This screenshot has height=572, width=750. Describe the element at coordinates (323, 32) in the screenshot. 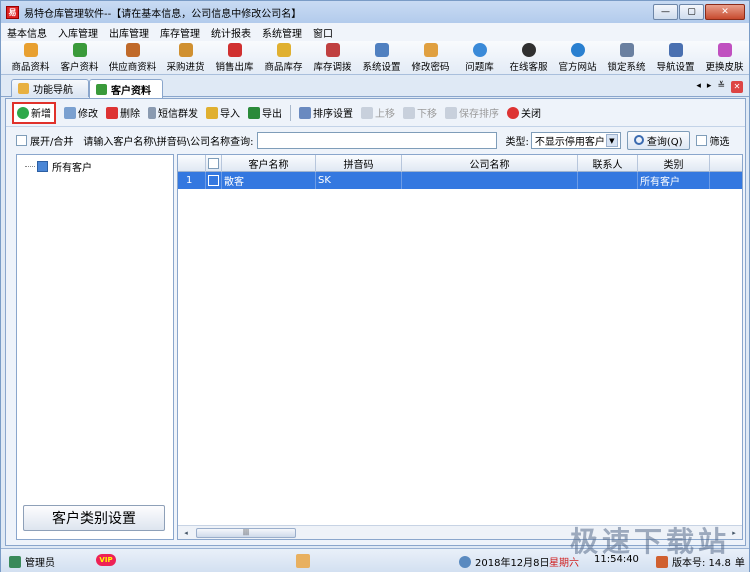

I see `menu-window: 窗口` at that location.